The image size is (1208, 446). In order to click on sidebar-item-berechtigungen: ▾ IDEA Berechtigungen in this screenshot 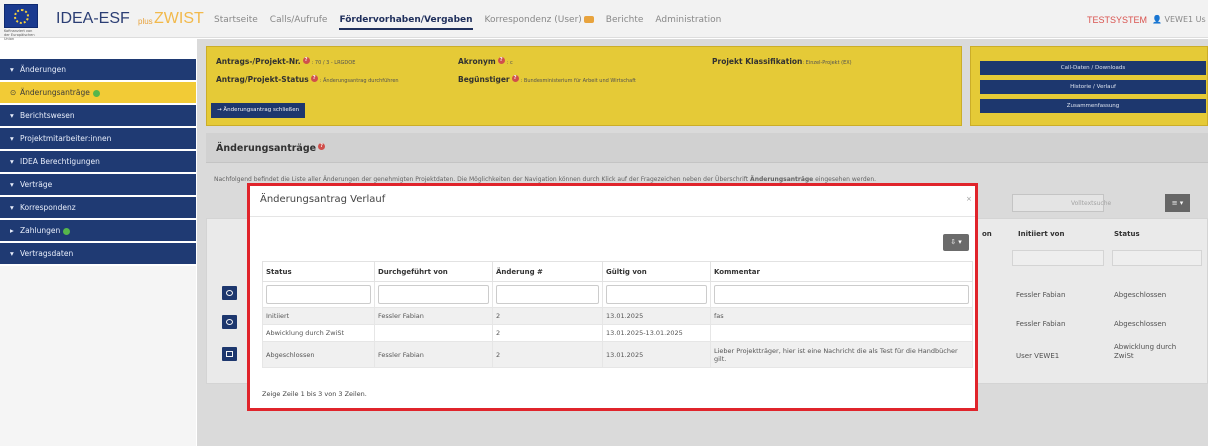, I will do `click(98, 161)`.